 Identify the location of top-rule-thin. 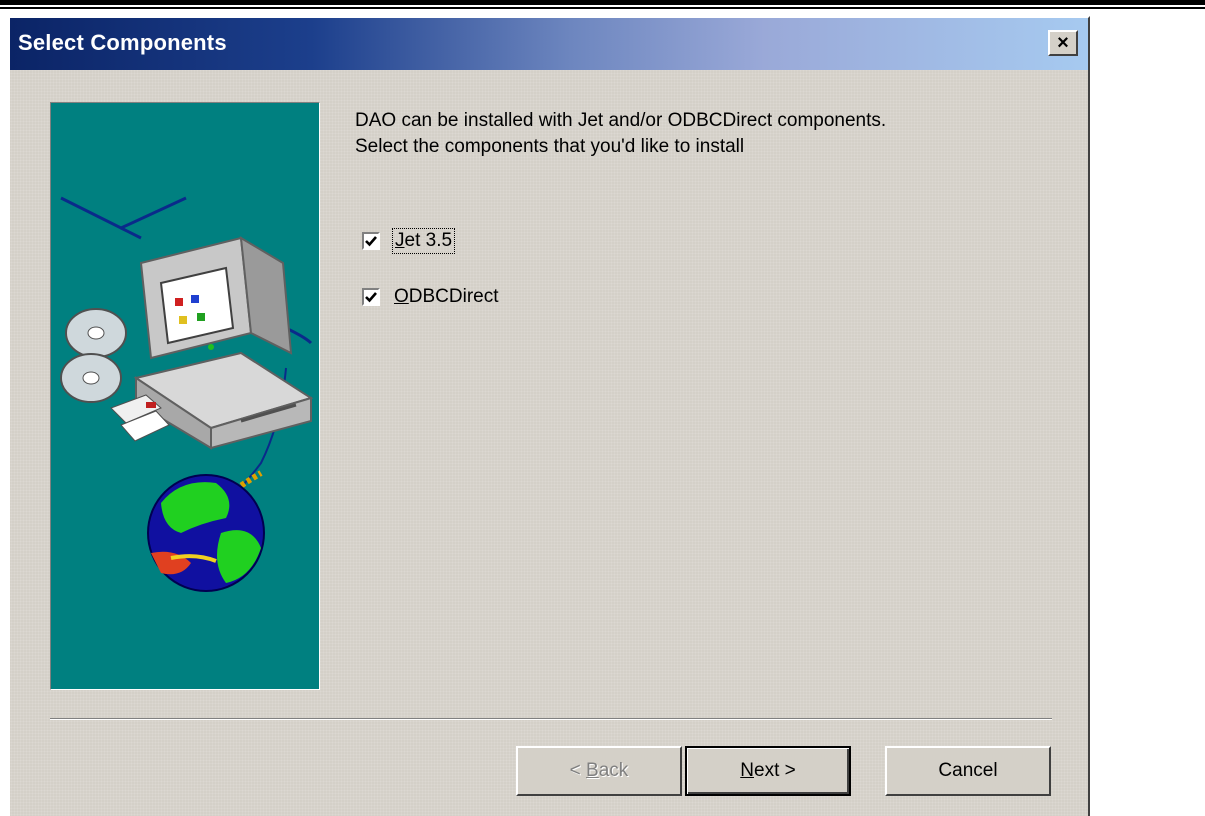
(602, 8).